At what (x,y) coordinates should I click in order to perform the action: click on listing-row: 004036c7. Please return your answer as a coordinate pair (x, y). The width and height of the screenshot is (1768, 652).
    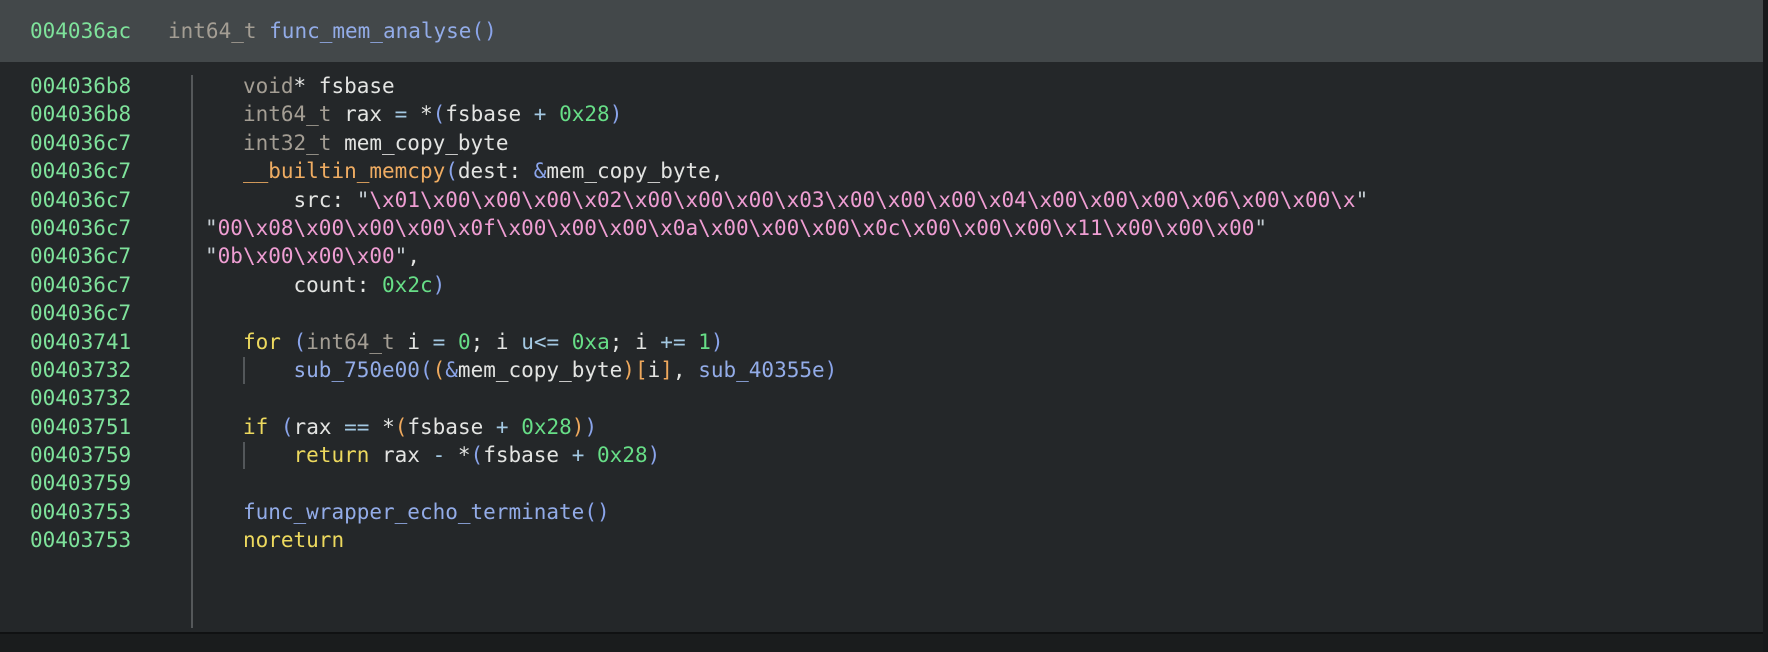
    Looking at the image, I should click on (880, 313).